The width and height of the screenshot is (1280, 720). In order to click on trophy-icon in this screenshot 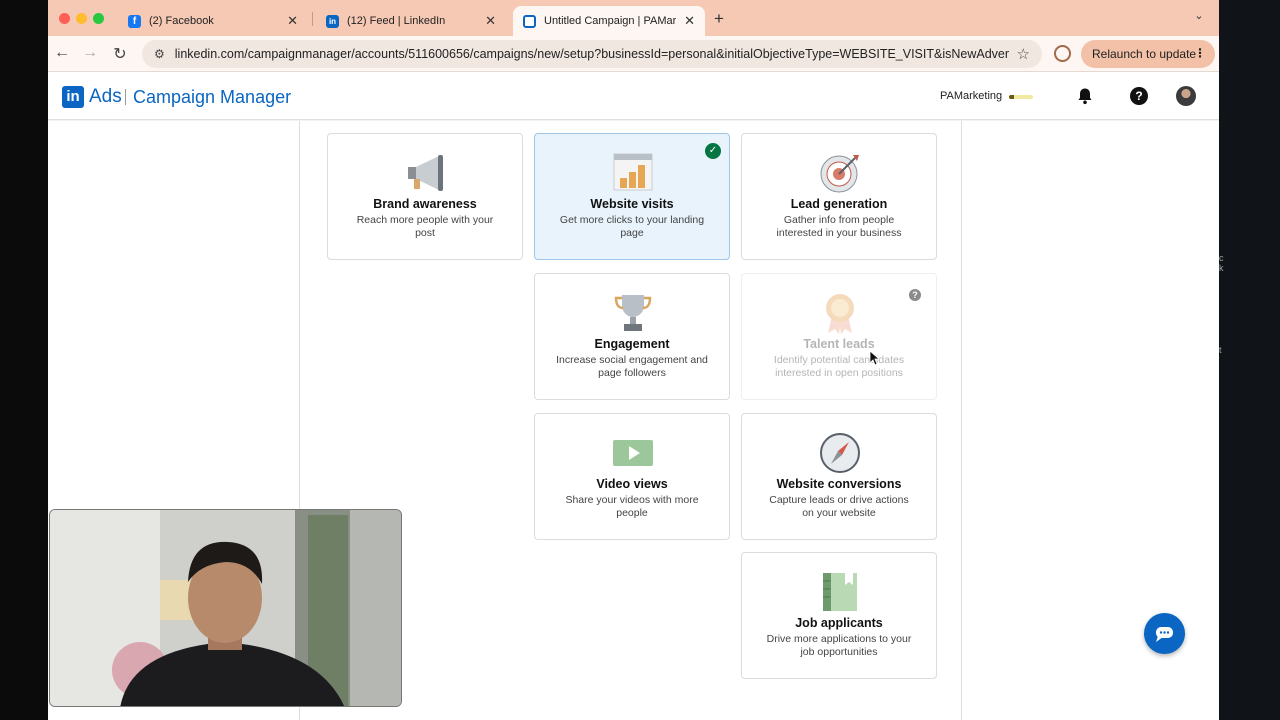, I will do `click(633, 313)`.